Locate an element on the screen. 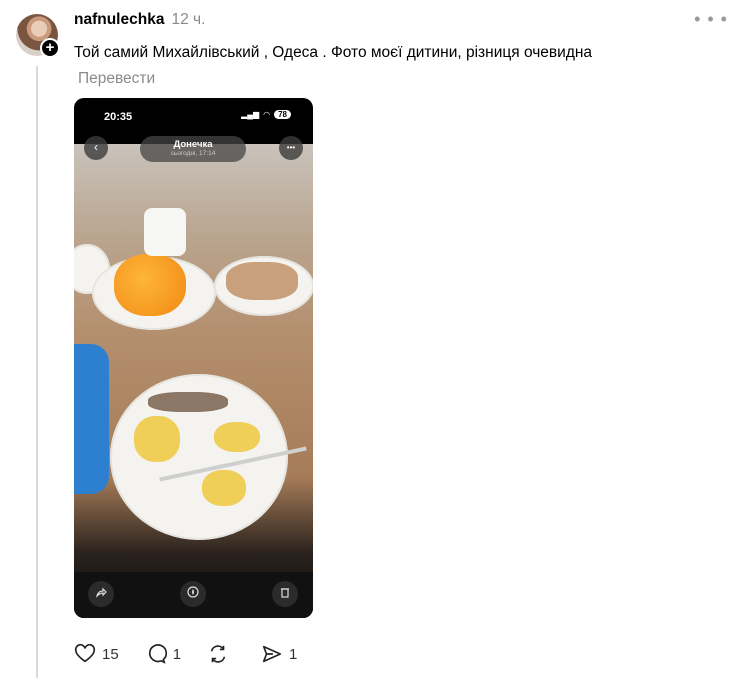 The image size is (740, 685). trash-icon is located at coordinates (285, 594).